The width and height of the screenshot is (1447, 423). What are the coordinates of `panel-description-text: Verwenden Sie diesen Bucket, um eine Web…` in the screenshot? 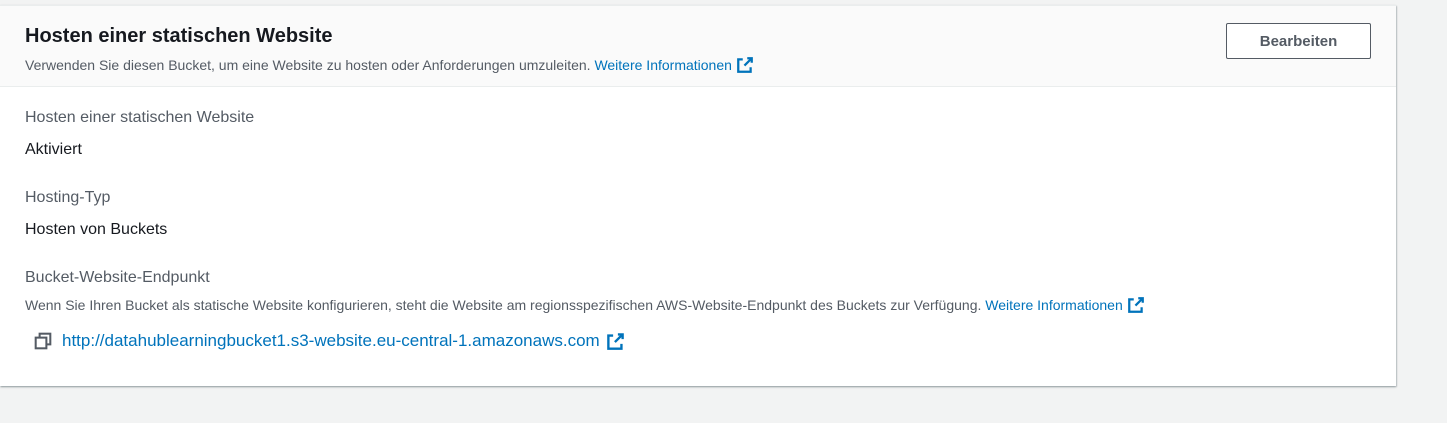 It's located at (308, 65).